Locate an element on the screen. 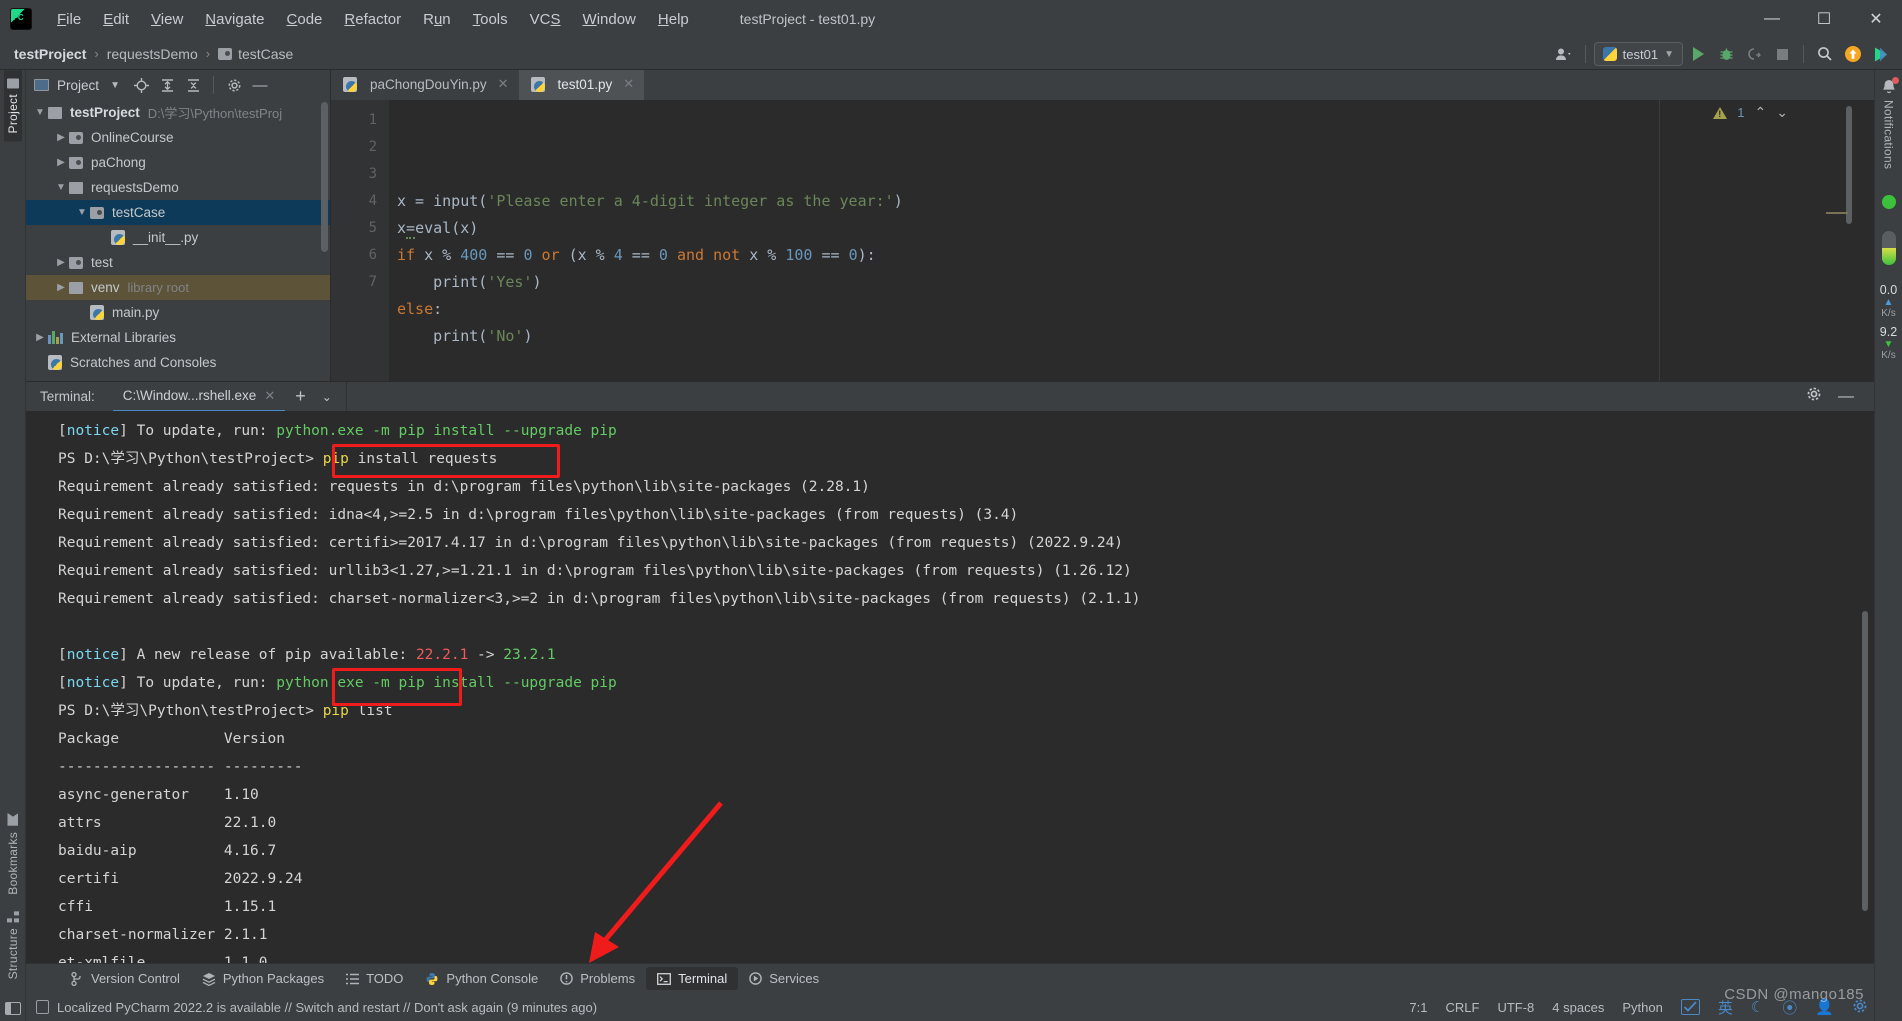 The image size is (1902, 1021). caret-position: 7:1 is located at coordinates (1418, 1007).